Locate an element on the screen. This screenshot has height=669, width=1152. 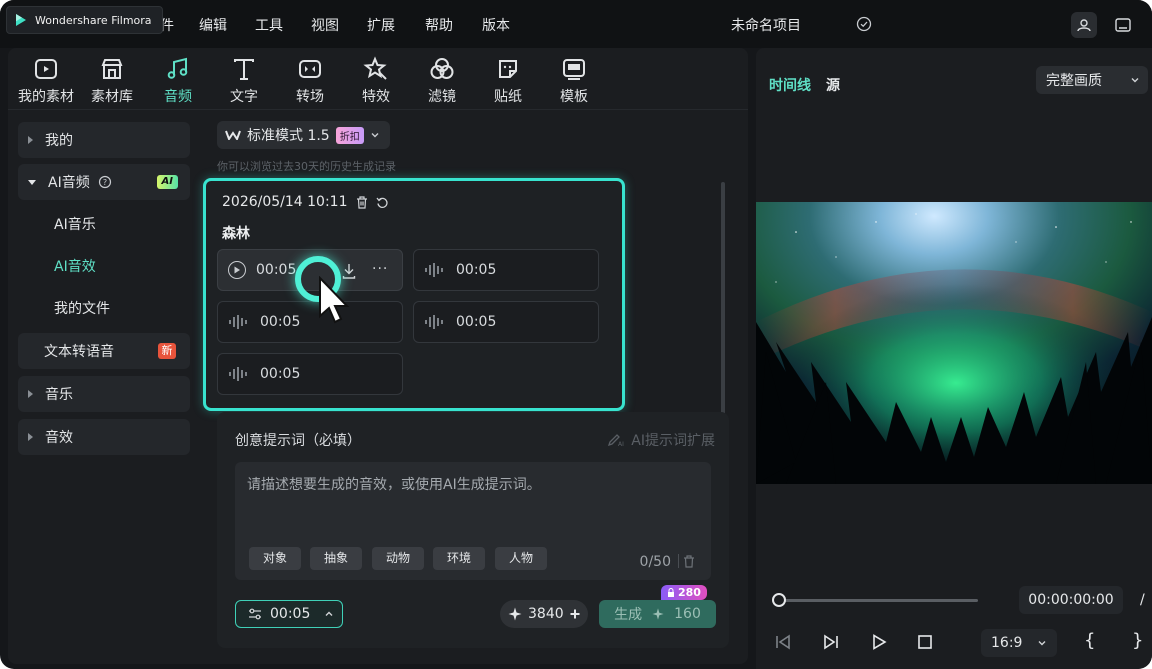
sidebar-item-ai-music: AI音乐 is located at coordinates (104, 224).